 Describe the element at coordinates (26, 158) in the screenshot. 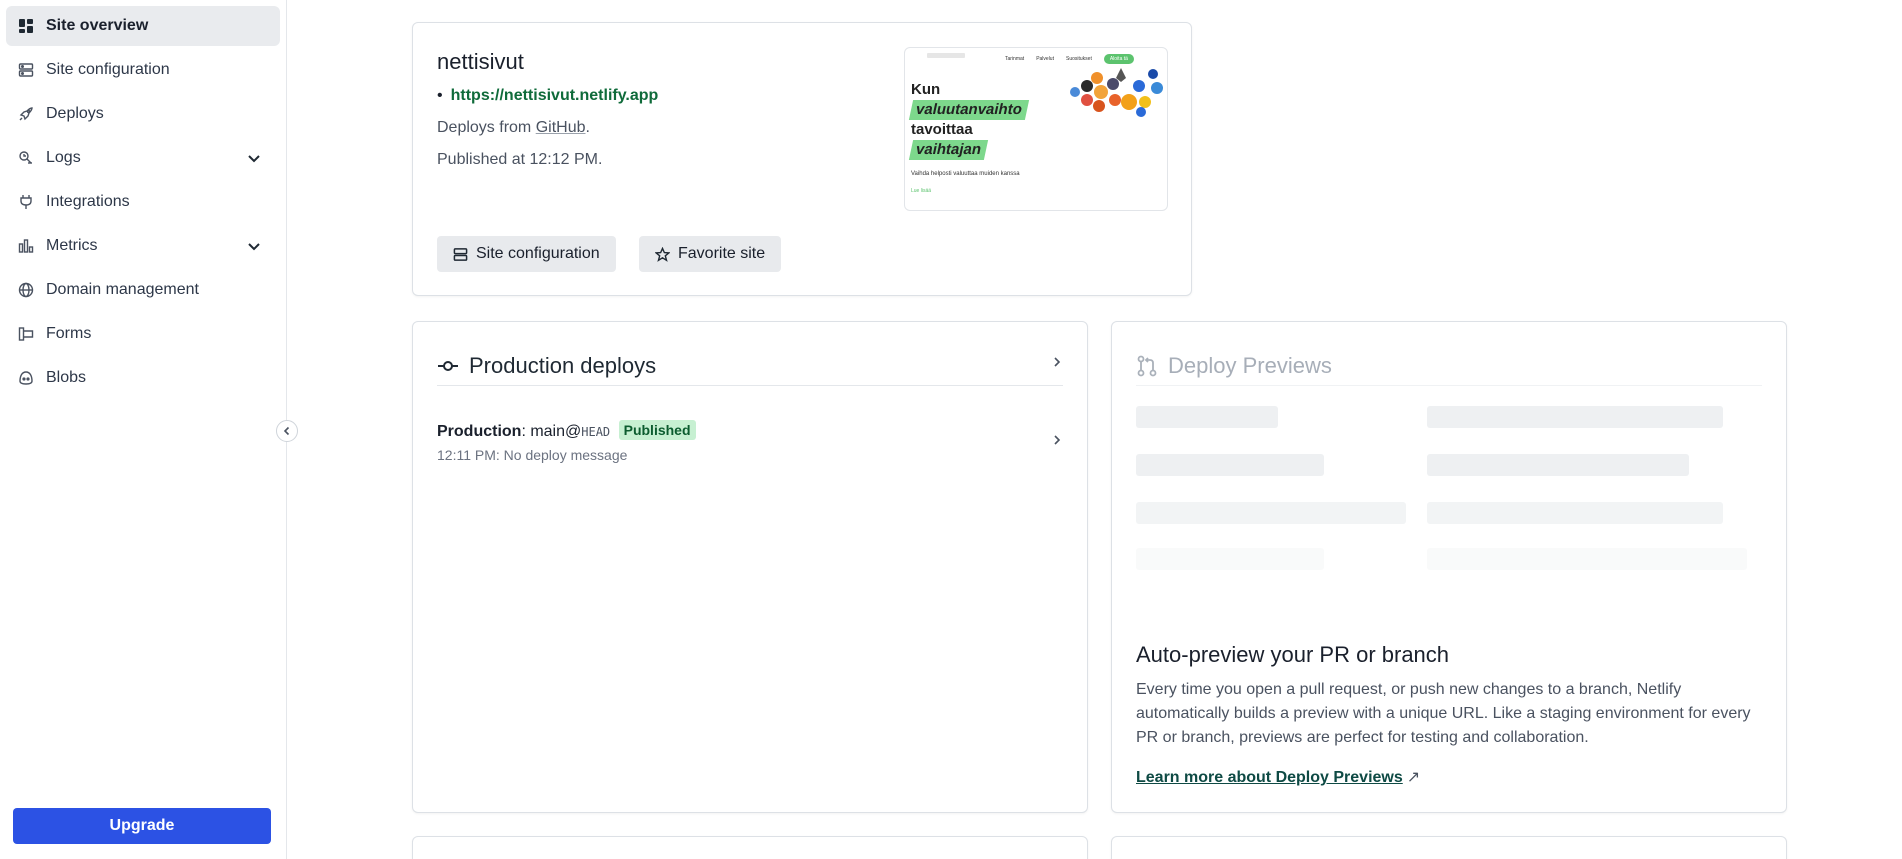

I see `logs-icon` at that location.